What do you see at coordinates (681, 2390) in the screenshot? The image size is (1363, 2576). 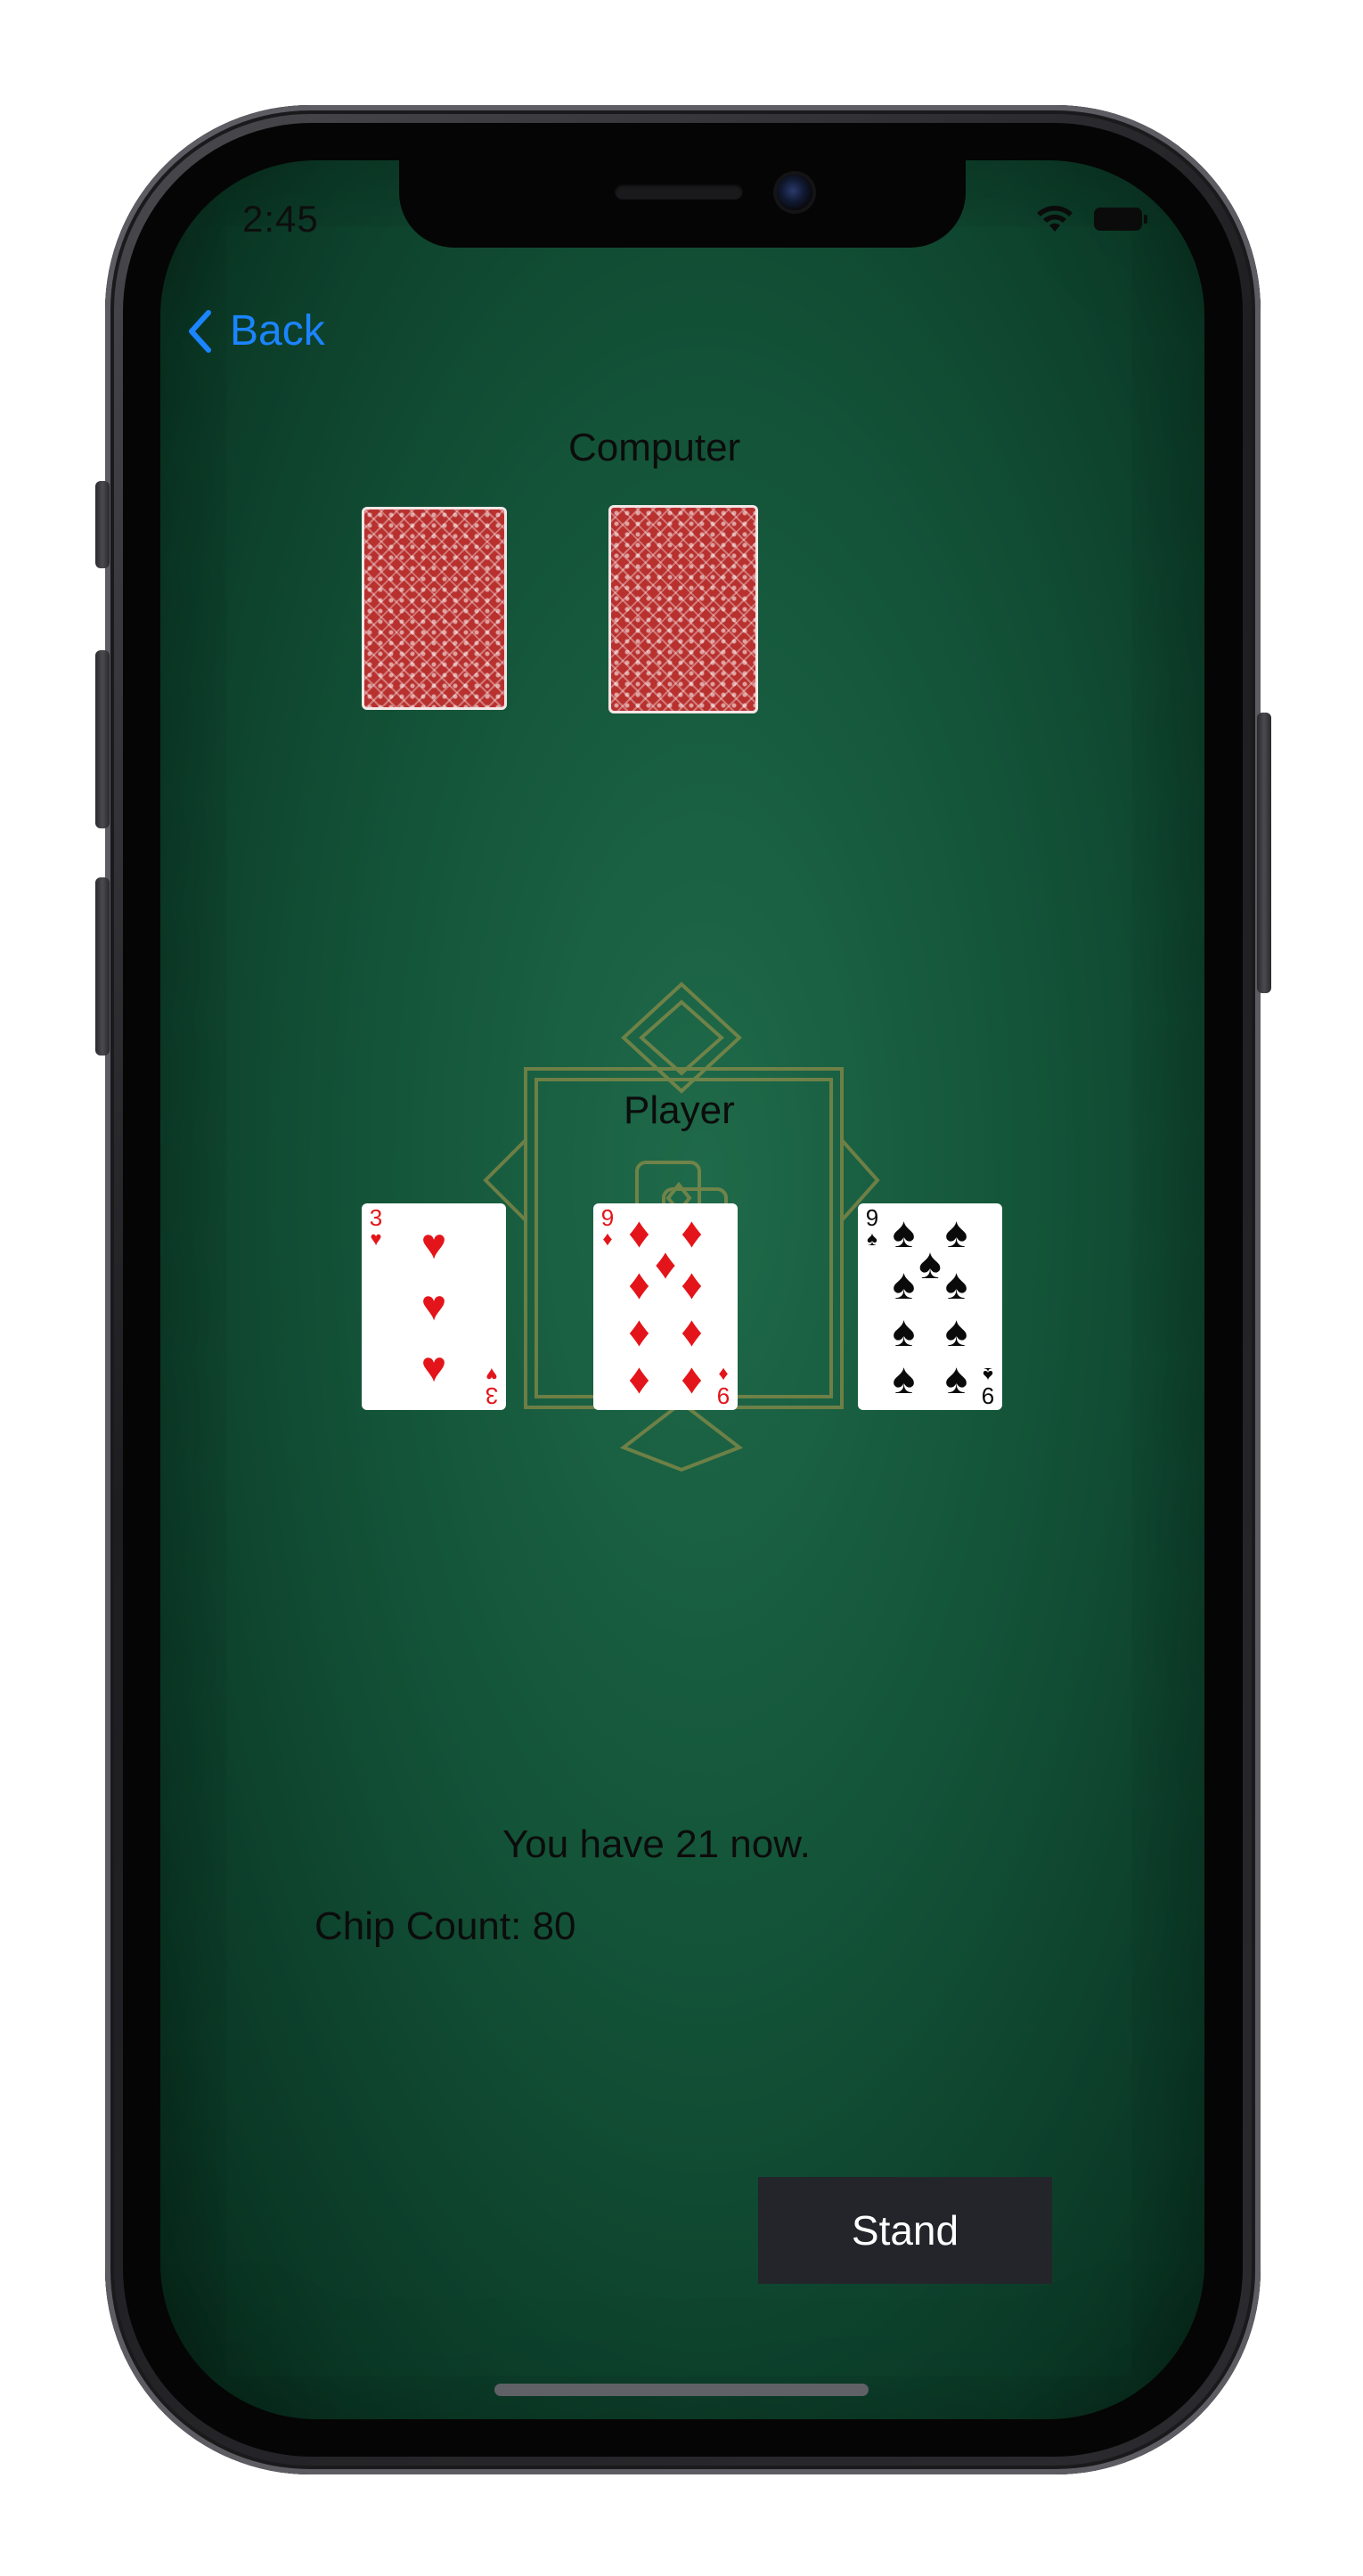 I see `home-indicator` at bounding box center [681, 2390].